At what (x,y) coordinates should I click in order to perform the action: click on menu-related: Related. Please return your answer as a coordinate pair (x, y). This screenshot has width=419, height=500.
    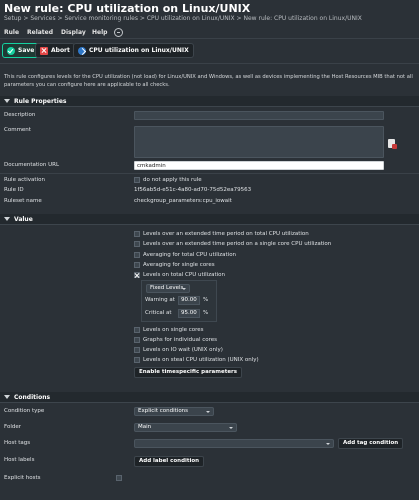
    Looking at the image, I should click on (40, 32).